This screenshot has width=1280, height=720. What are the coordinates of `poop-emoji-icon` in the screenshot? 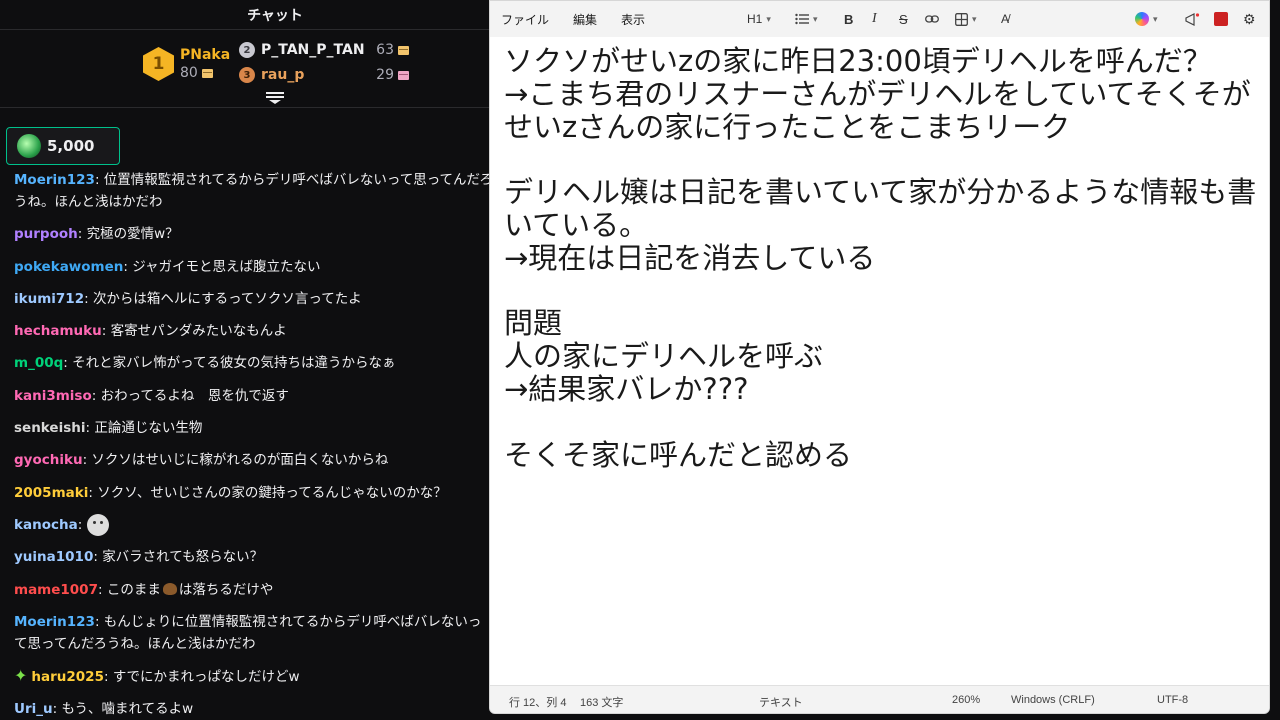 It's located at (169, 588).